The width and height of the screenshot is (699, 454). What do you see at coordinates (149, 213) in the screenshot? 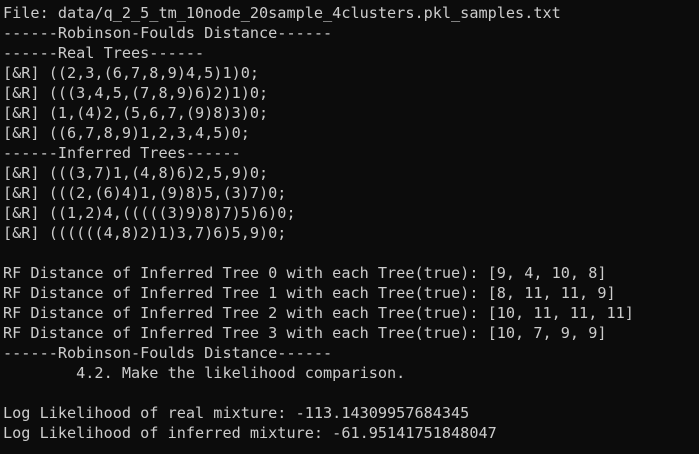
I see `inferred-tree-line: [&R] ((1,2)4,(((((3)9)8)7)5)6)0;` at bounding box center [149, 213].